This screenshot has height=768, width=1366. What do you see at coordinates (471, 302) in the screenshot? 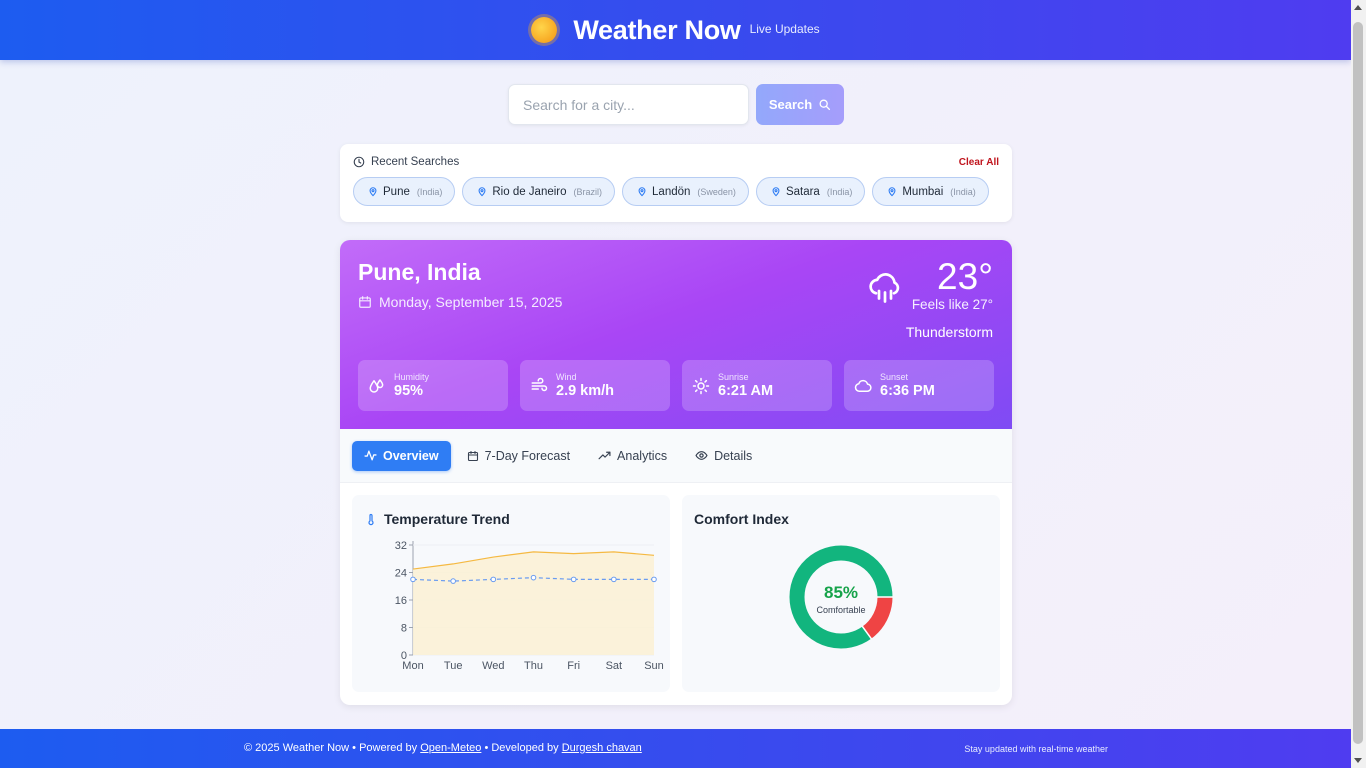
I see `current-date-text: Monday, September 15, 2025` at bounding box center [471, 302].